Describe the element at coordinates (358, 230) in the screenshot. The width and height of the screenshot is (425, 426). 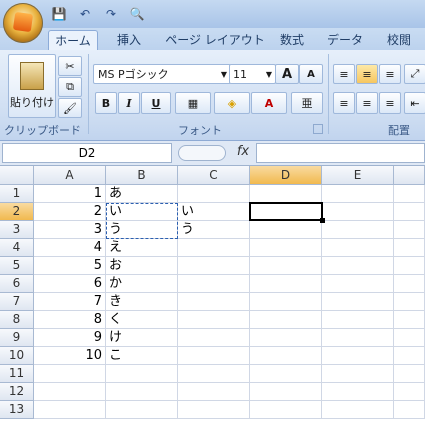
I see `cell-e3` at that location.